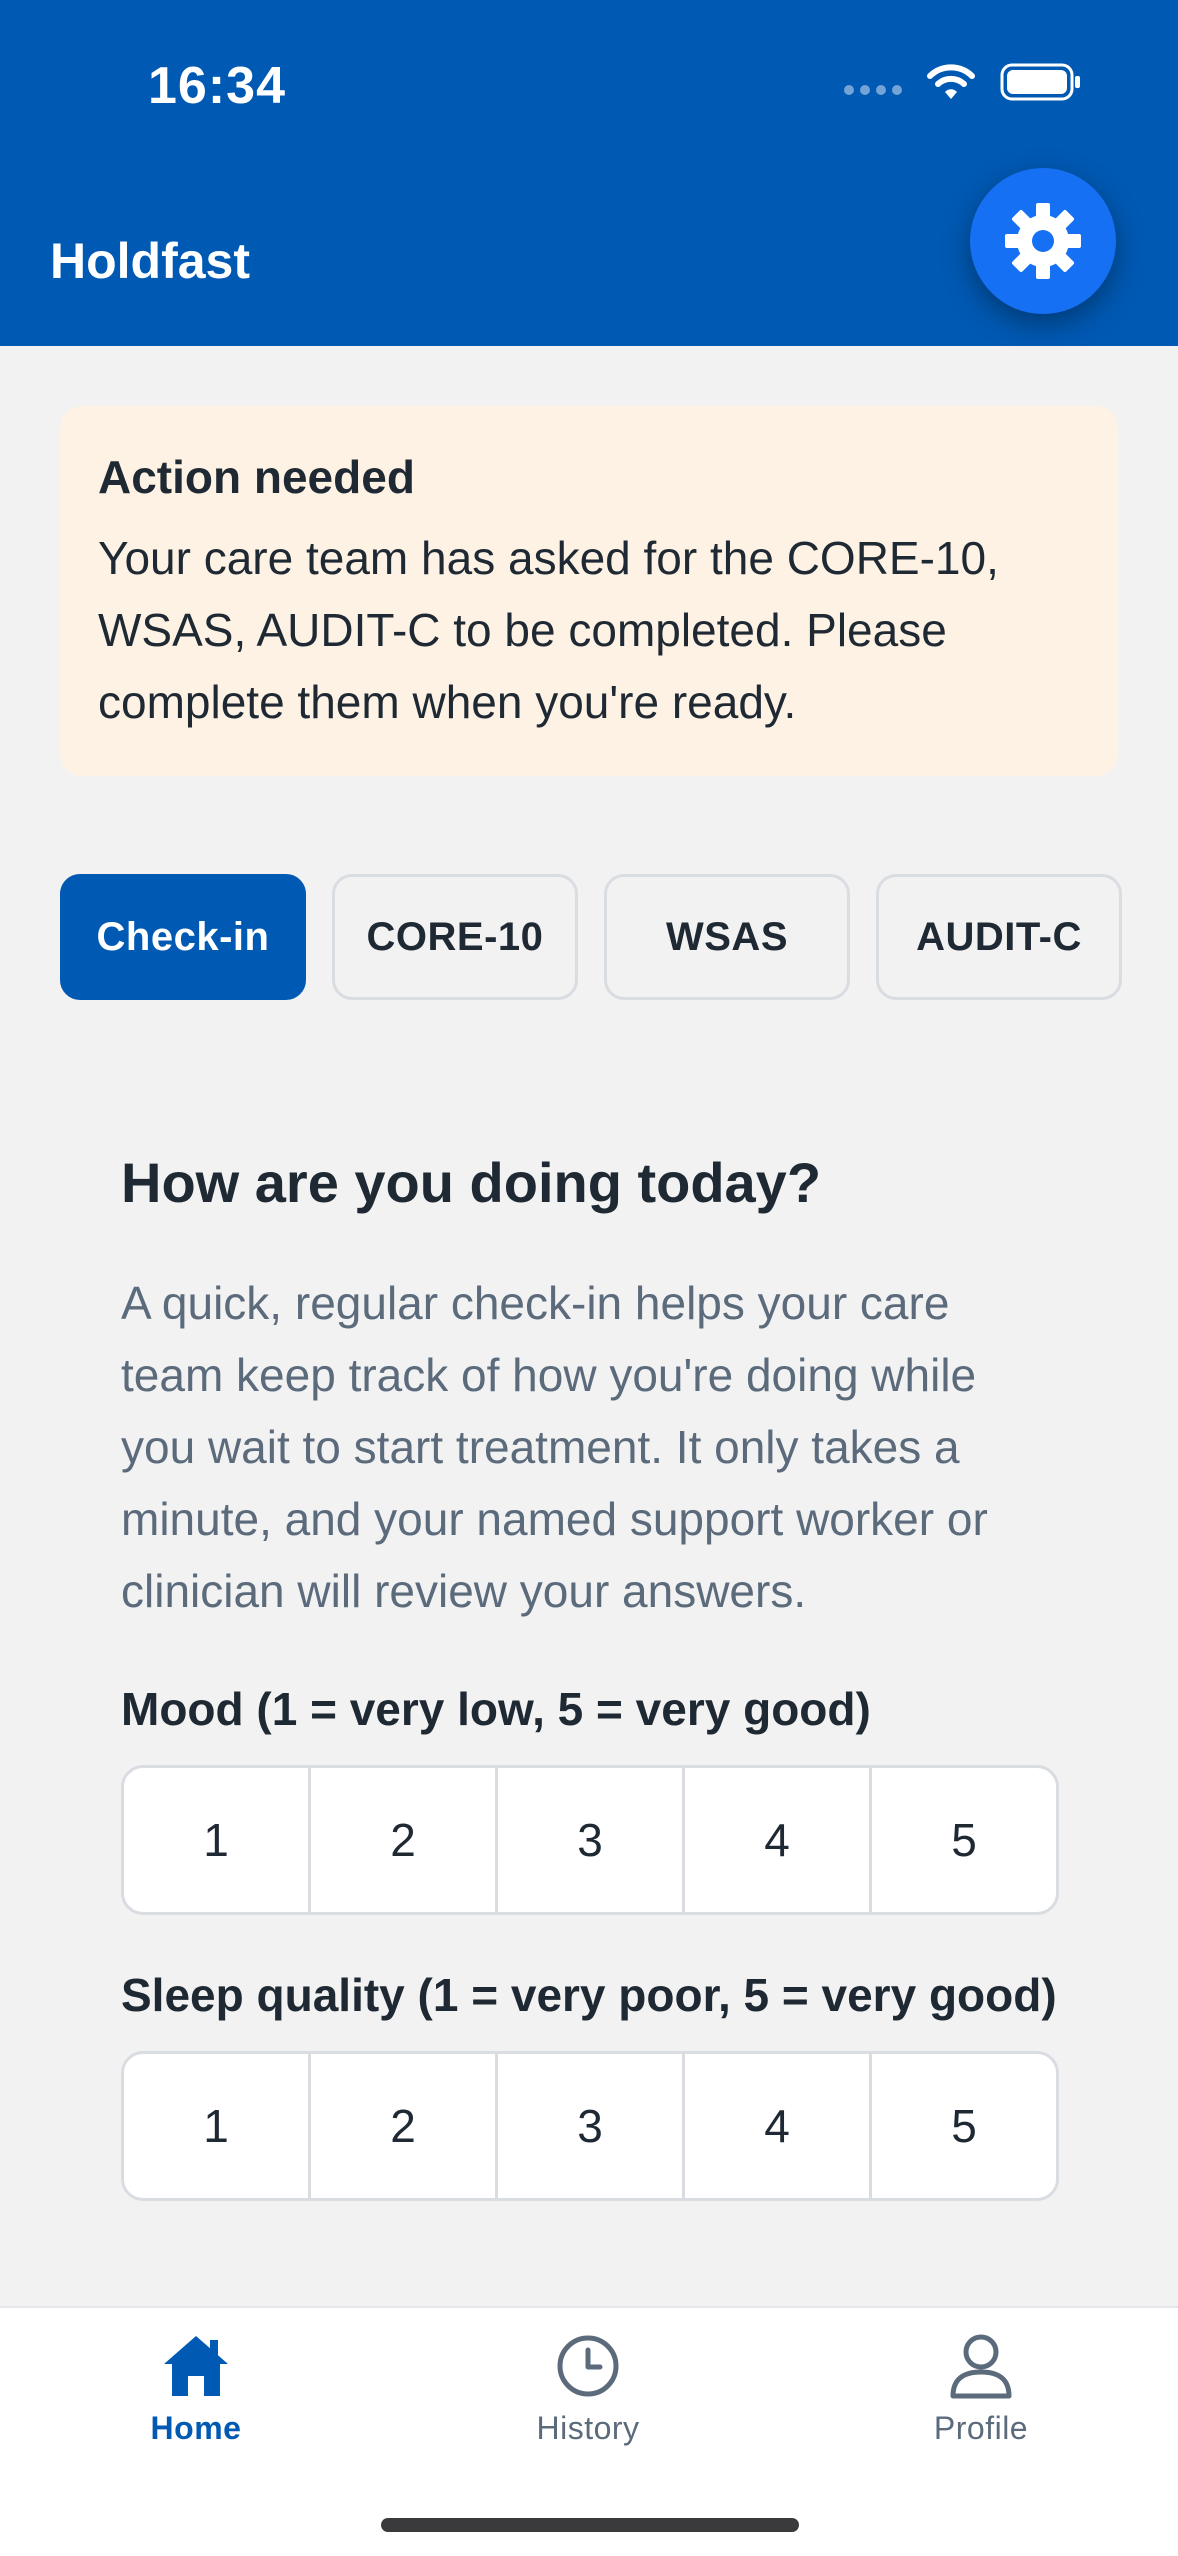  Describe the element at coordinates (455, 937) in the screenshot. I see `tab-core-10: CORE-10` at that location.